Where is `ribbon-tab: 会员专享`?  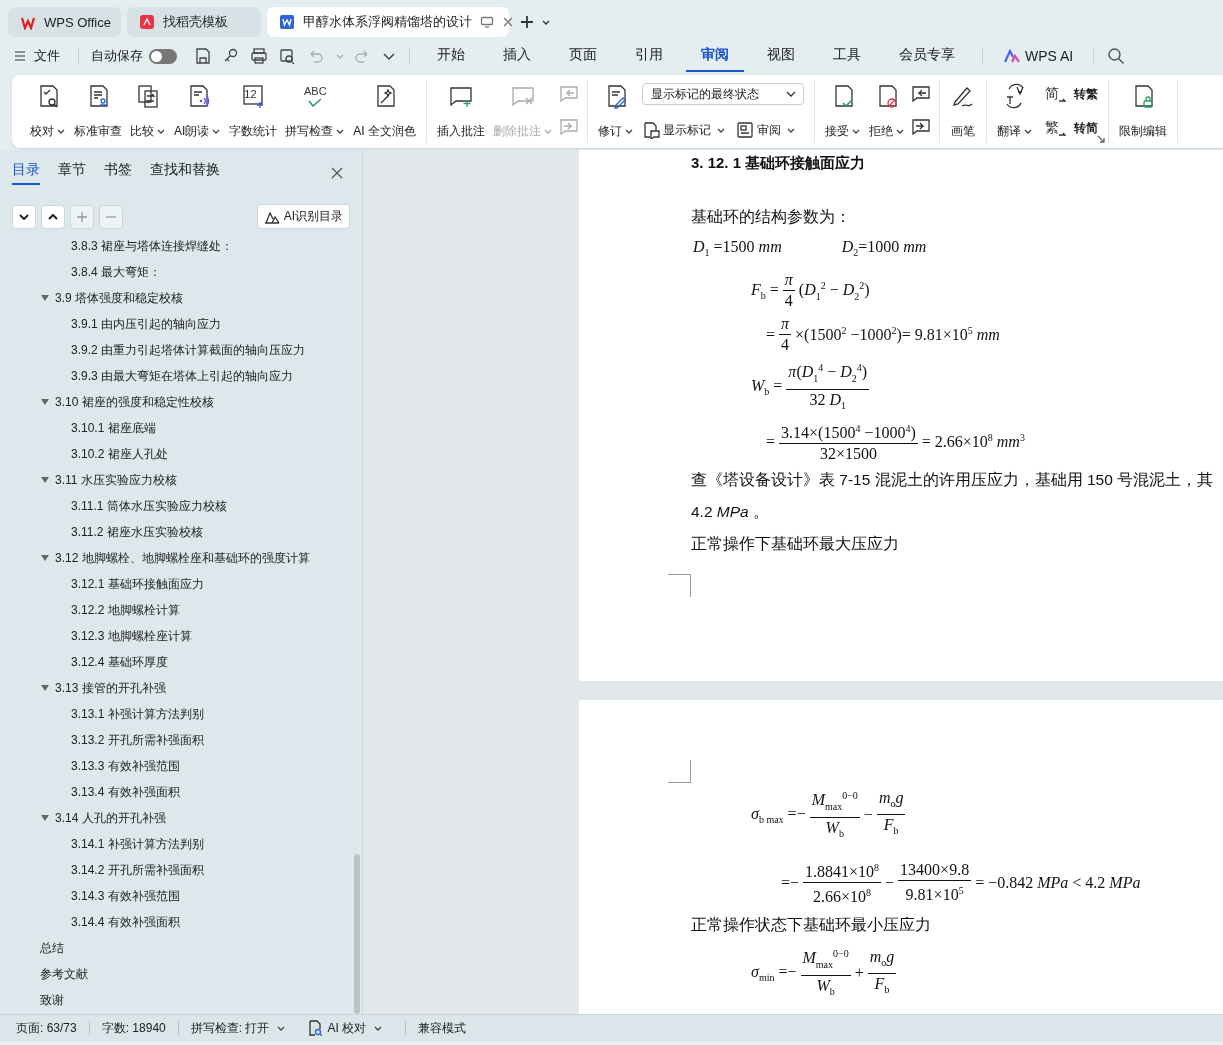
ribbon-tab: 会员专享 is located at coordinates (927, 56).